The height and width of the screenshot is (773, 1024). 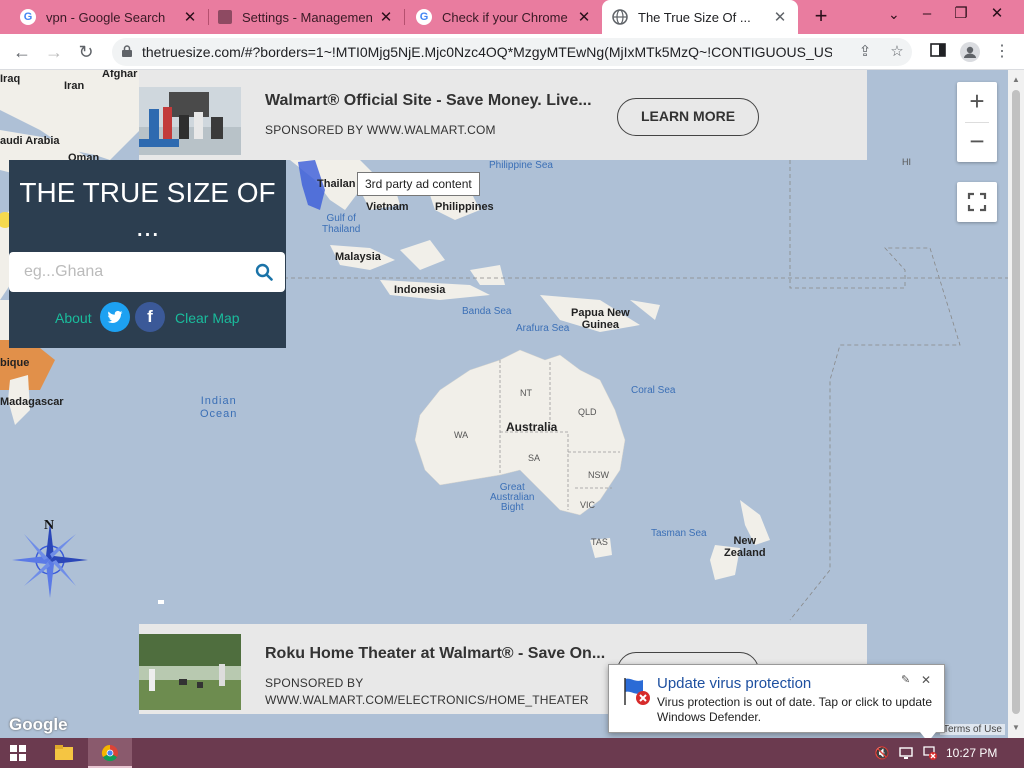 I want to click on minimize-button: –, so click(x=927, y=15).